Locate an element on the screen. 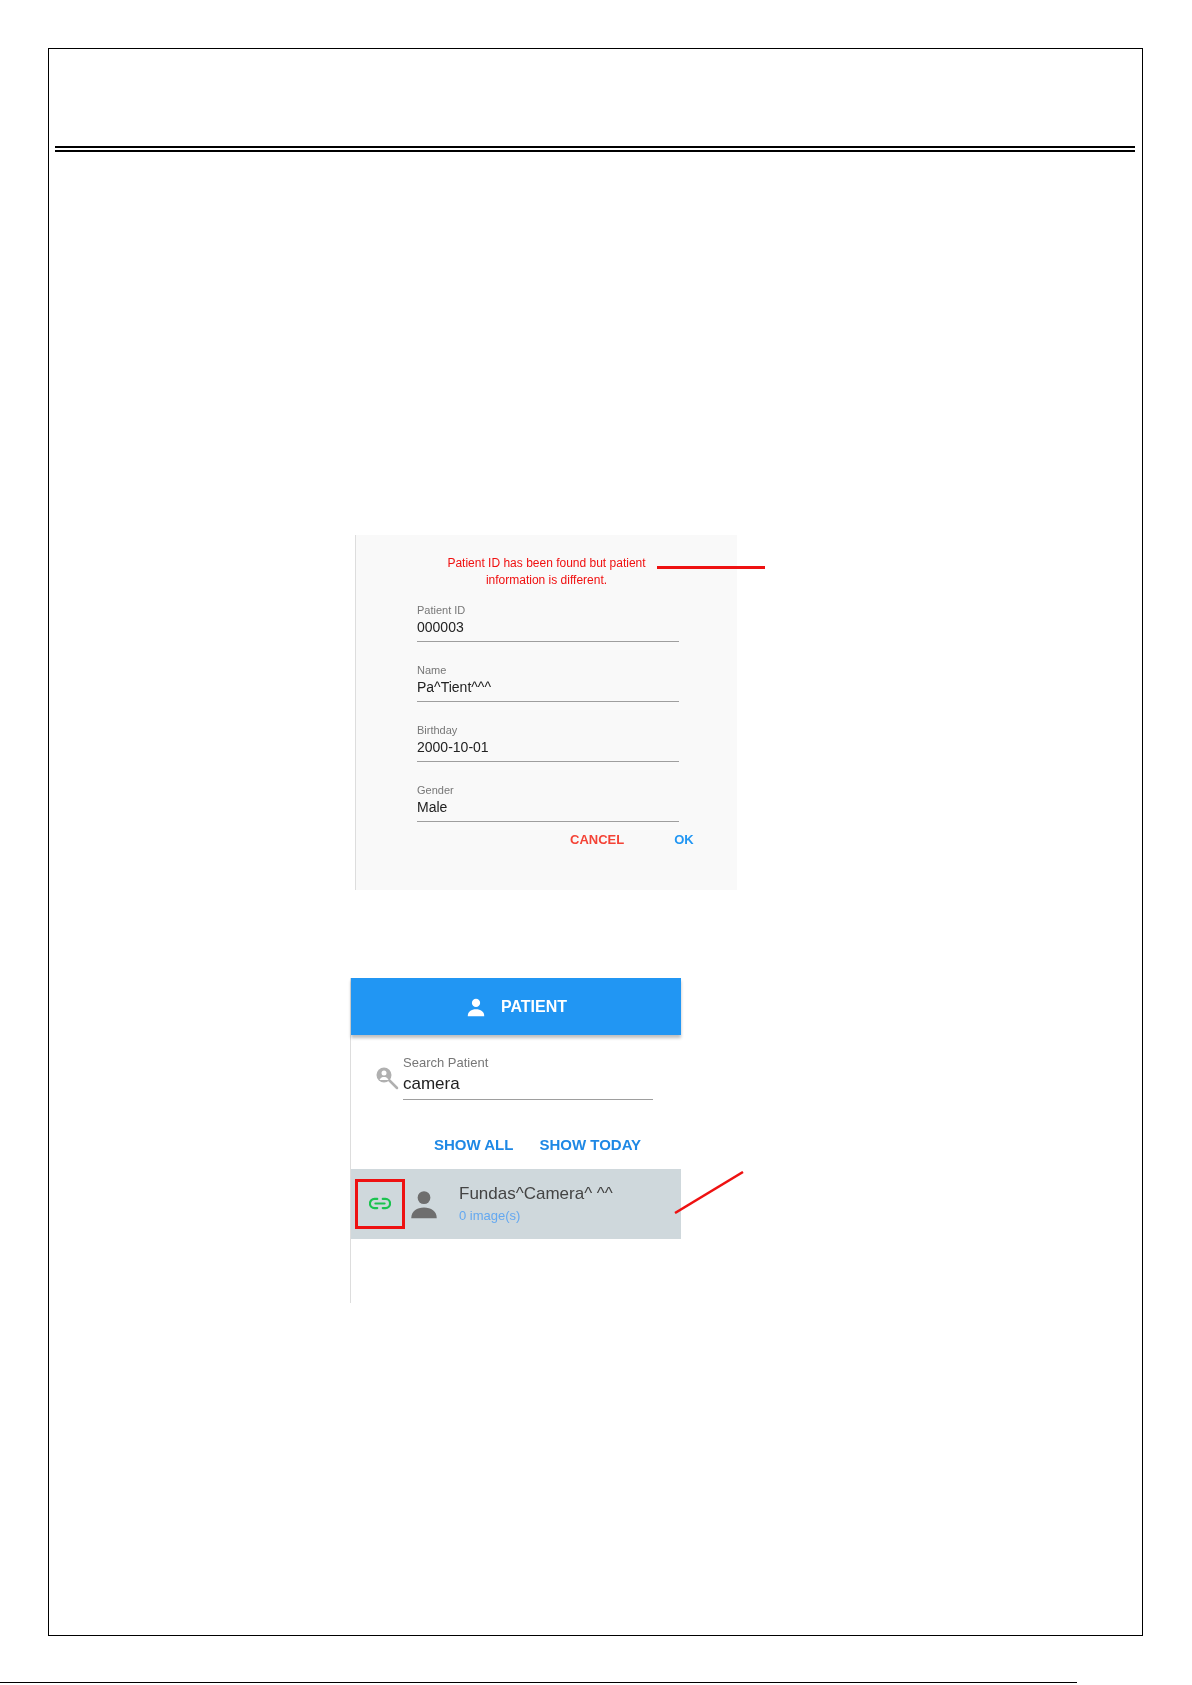 The height and width of the screenshot is (1685, 1192). text-field: Birthday 2000-10-01 is located at coordinates (548, 742).